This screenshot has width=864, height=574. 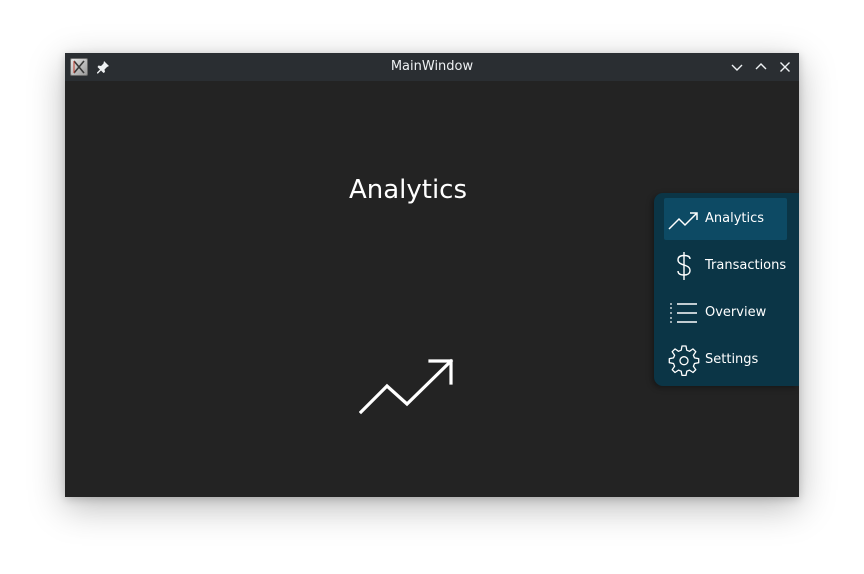 What do you see at coordinates (761, 67) in the screenshot?
I see `chevron-up-icon` at bounding box center [761, 67].